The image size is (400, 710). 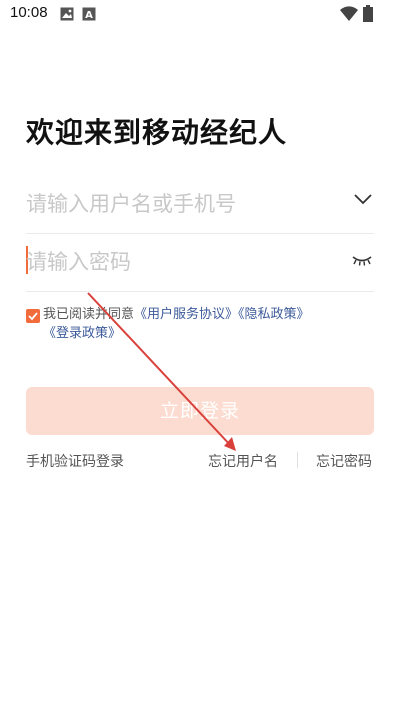 What do you see at coordinates (362, 261) in the screenshot?
I see `eye-closed-icon` at bounding box center [362, 261].